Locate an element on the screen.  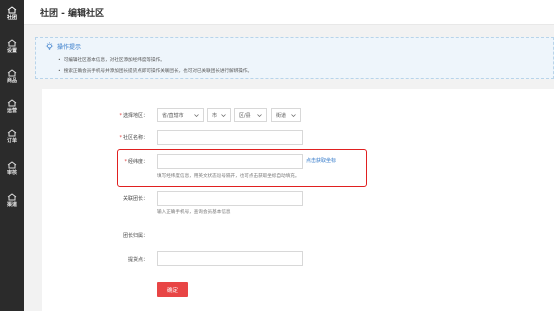
sidebar-item-shetuan: 社团 is located at coordinates (12, 19).